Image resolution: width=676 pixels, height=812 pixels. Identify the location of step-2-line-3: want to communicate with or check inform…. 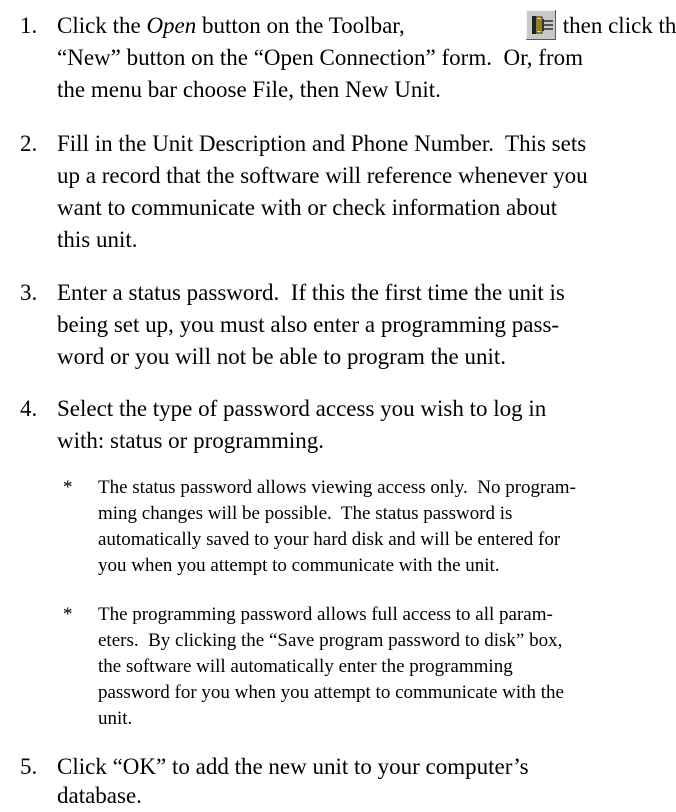
(307, 207).